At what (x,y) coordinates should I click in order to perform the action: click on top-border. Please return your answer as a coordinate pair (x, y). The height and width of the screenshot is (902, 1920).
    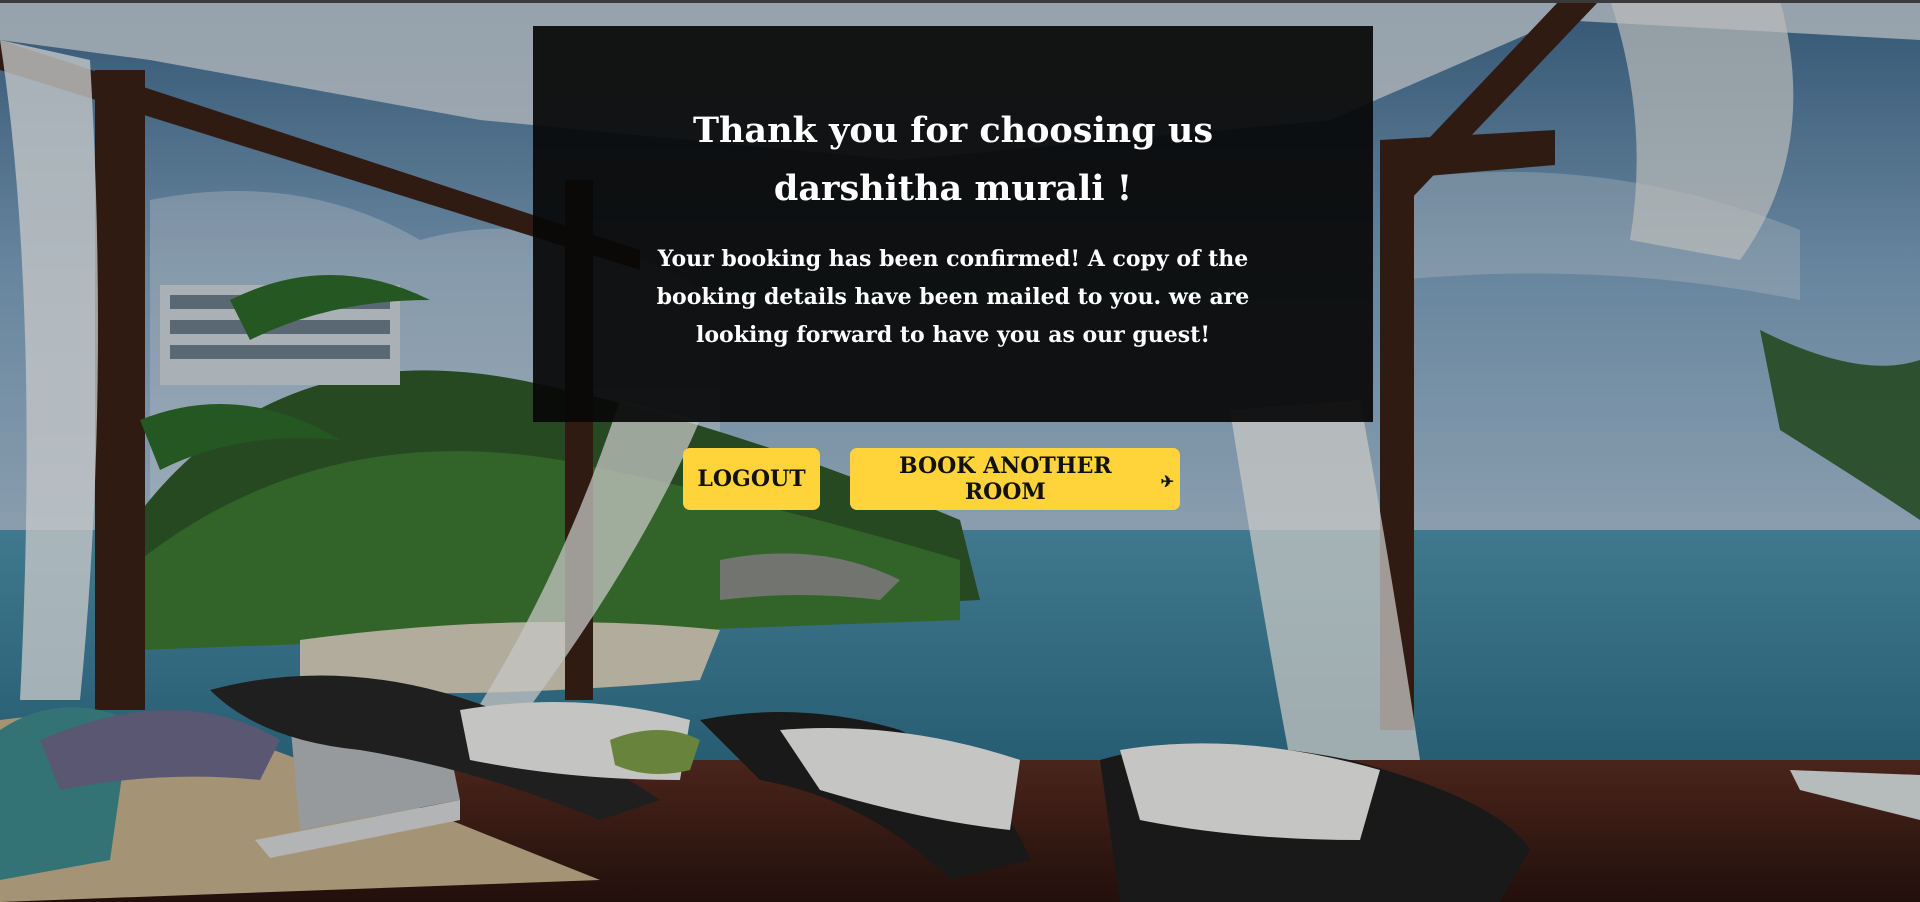
    Looking at the image, I should click on (960, 1).